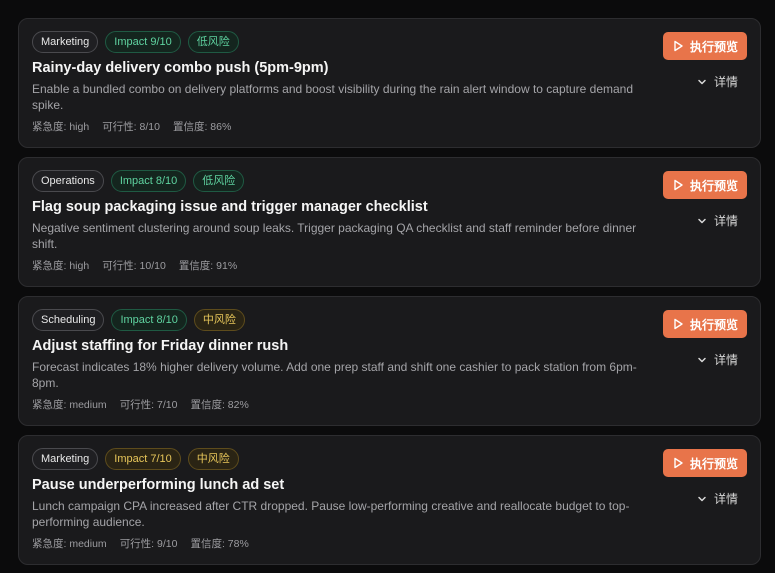 The image size is (775, 573). I want to click on tag-row: Marketing Impact 9/10 低风险, so click(135, 42).